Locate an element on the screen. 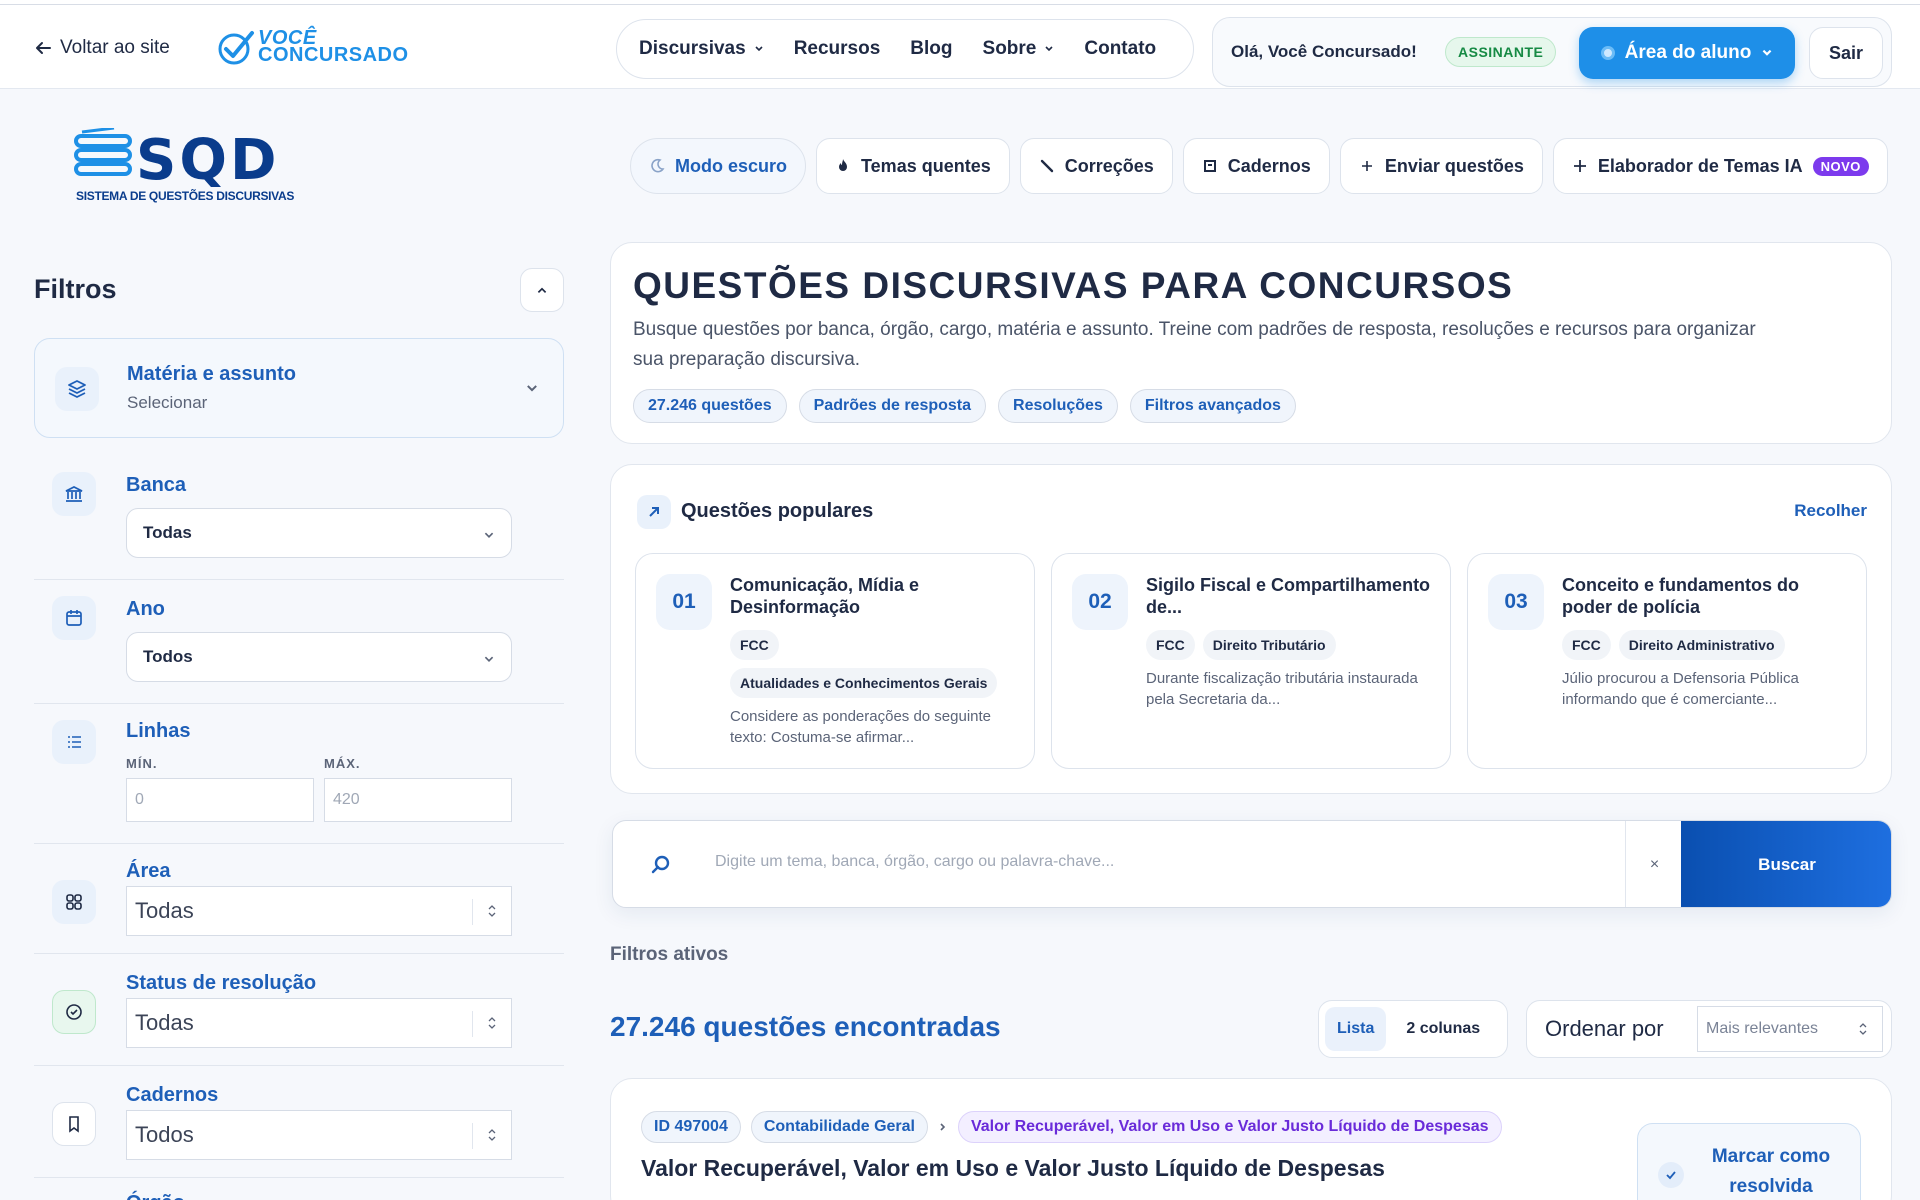 This screenshot has height=1200, width=1920. back-link-label: Voltar ao site is located at coordinates (115, 47).